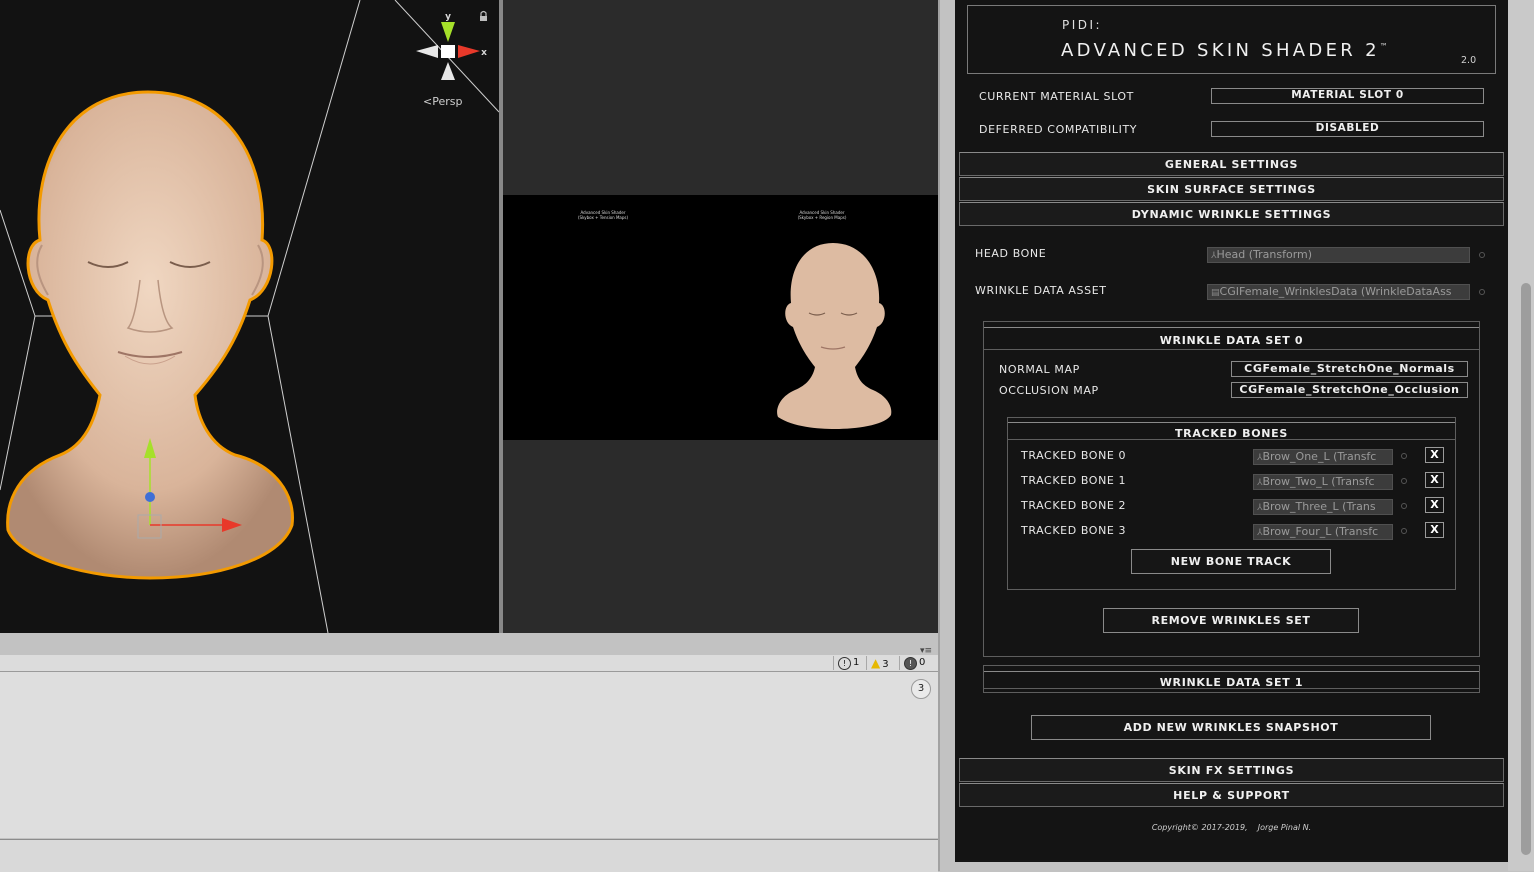 This screenshot has height=872, width=1534. Describe the element at coordinates (926, 651) in the screenshot. I see `panel-menu-icon: ▾≡` at that location.